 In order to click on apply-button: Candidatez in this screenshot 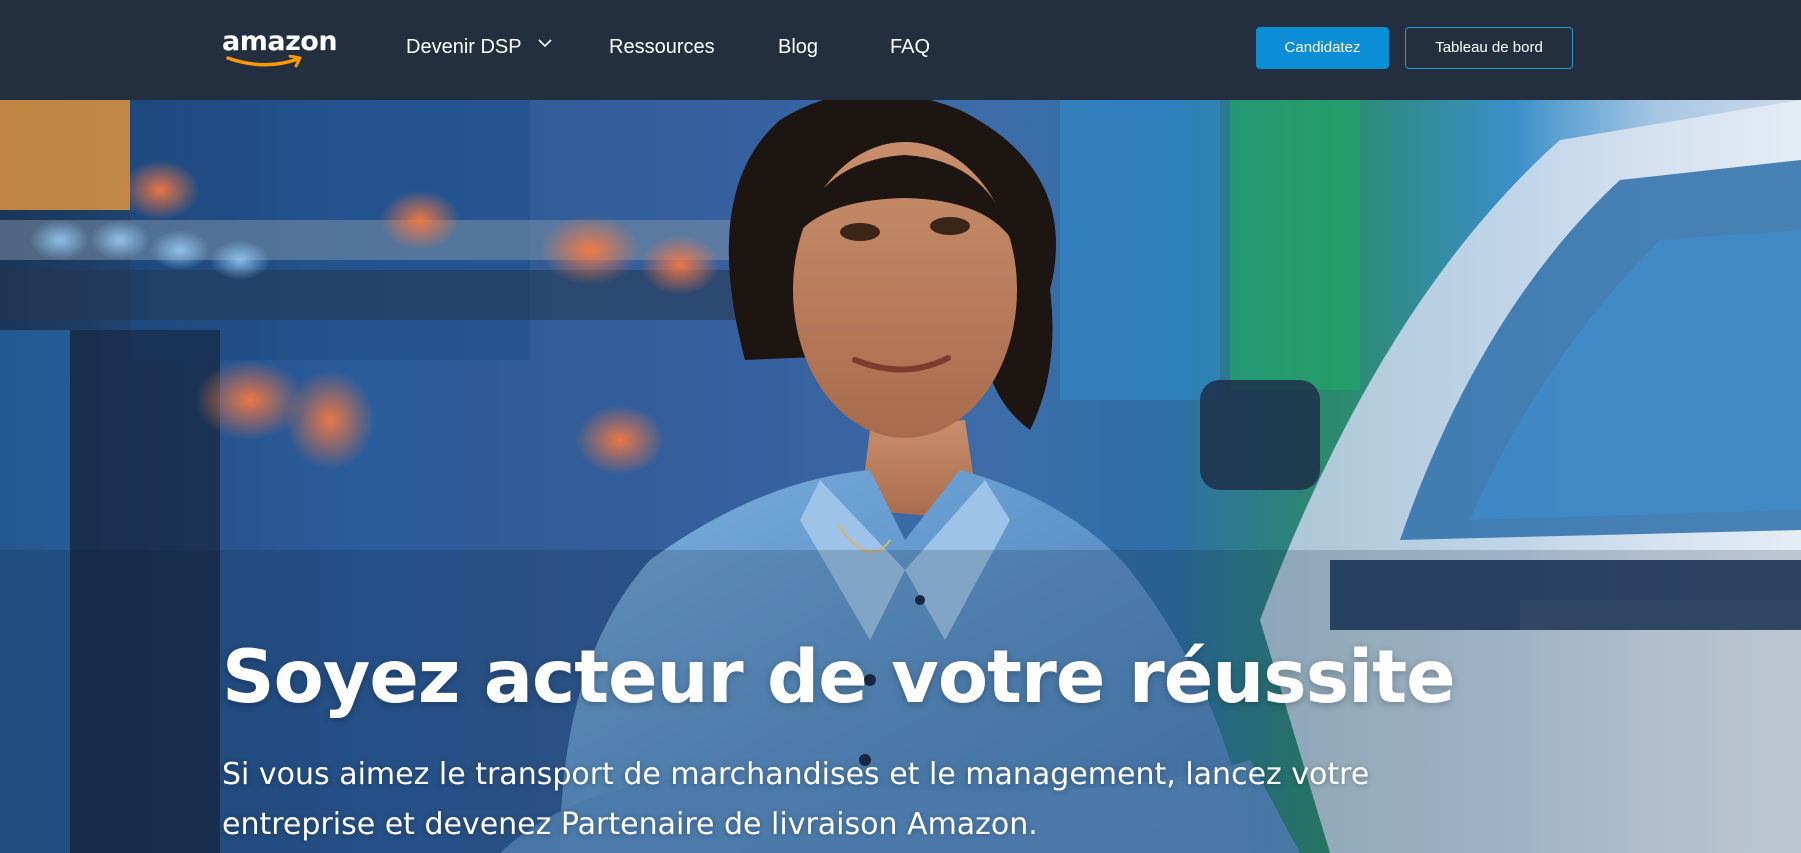, I will do `click(1322, 48)`.